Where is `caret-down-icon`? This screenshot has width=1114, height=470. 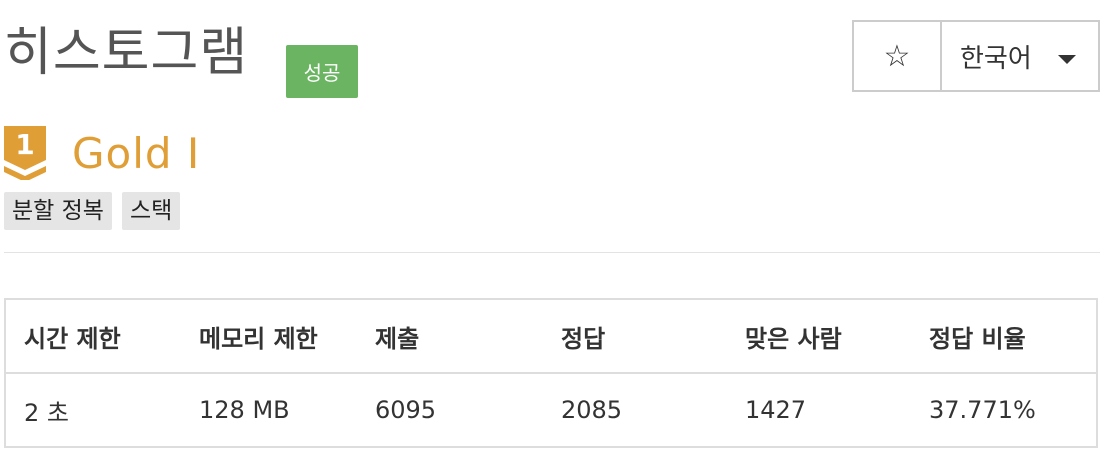 caret-down-icon is located at coordinates (1067, 59).